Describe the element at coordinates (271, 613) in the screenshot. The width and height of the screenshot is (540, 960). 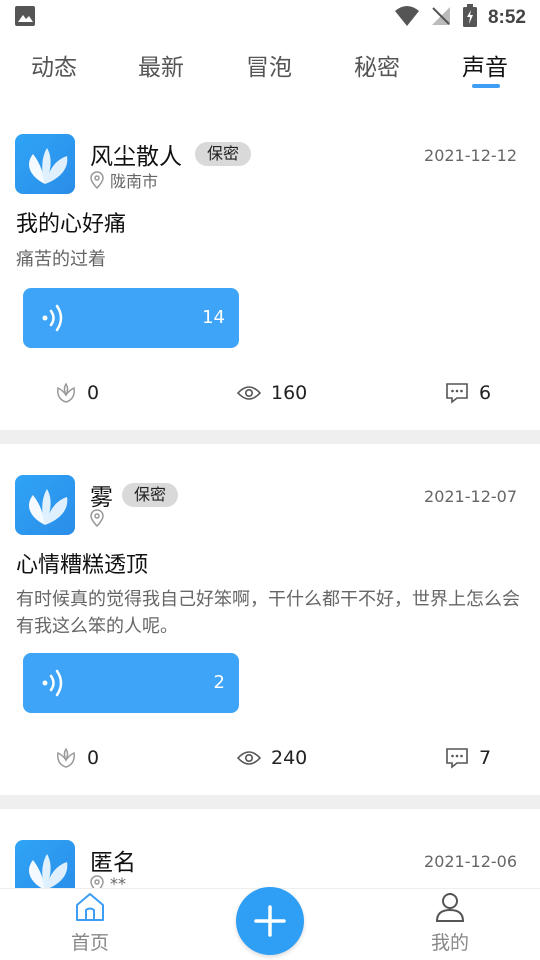
I see `post-desc: 有时候真的觉得我自己好笨啊，干什么都干不好，世界上怎么会有我这么笨的人呢。` at that location.